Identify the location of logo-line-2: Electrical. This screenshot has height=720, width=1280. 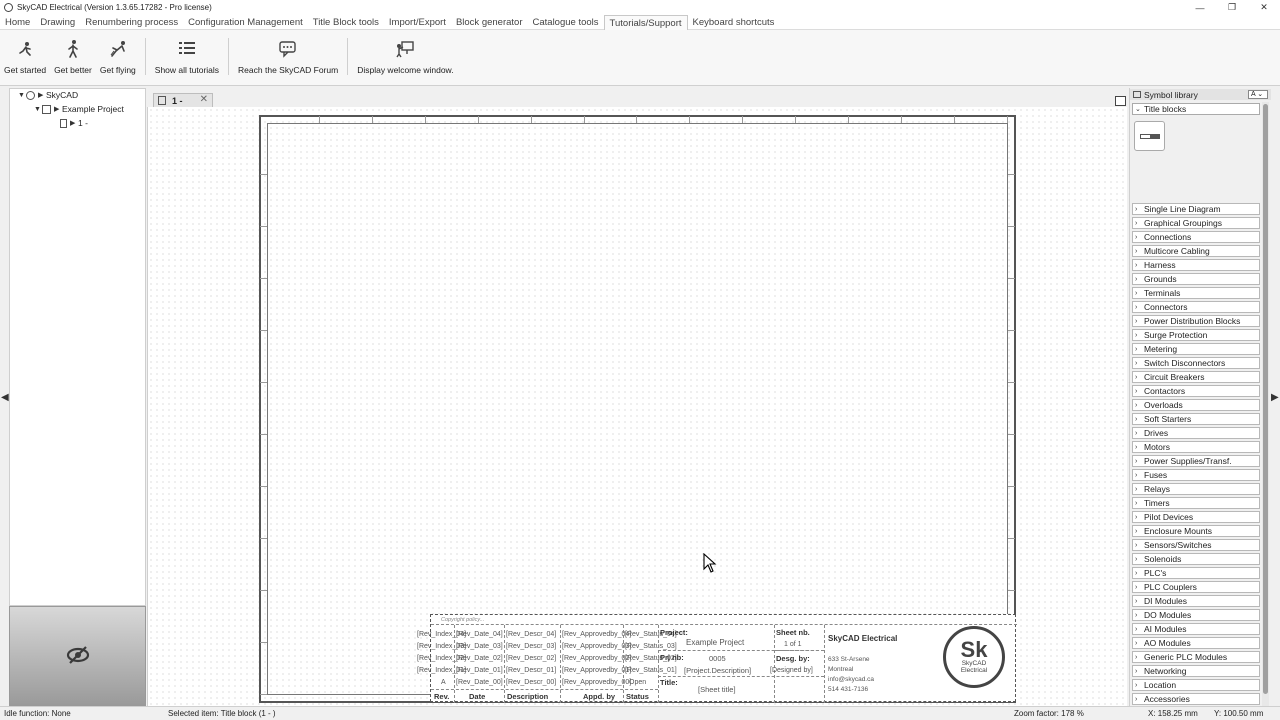
(974, 670).